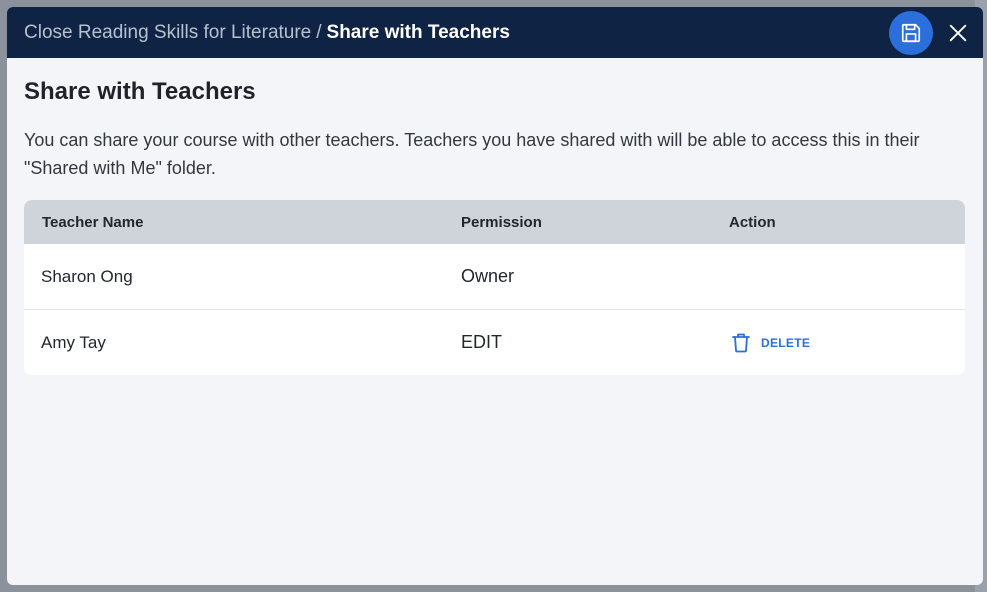  I want to click on delete-button: DELETE, so click(848, 342).